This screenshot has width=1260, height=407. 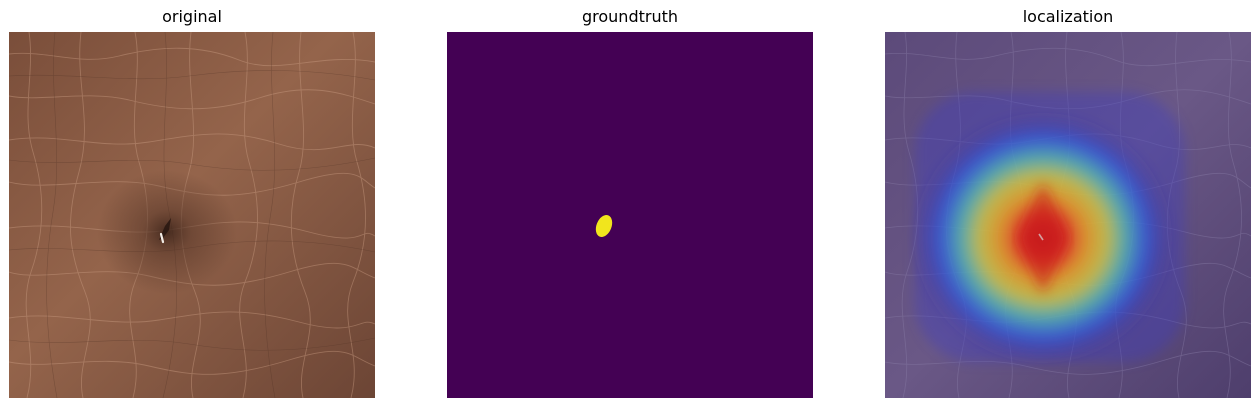 I want to click on panel-title-localization: localization, so click(x=1068, y=16).